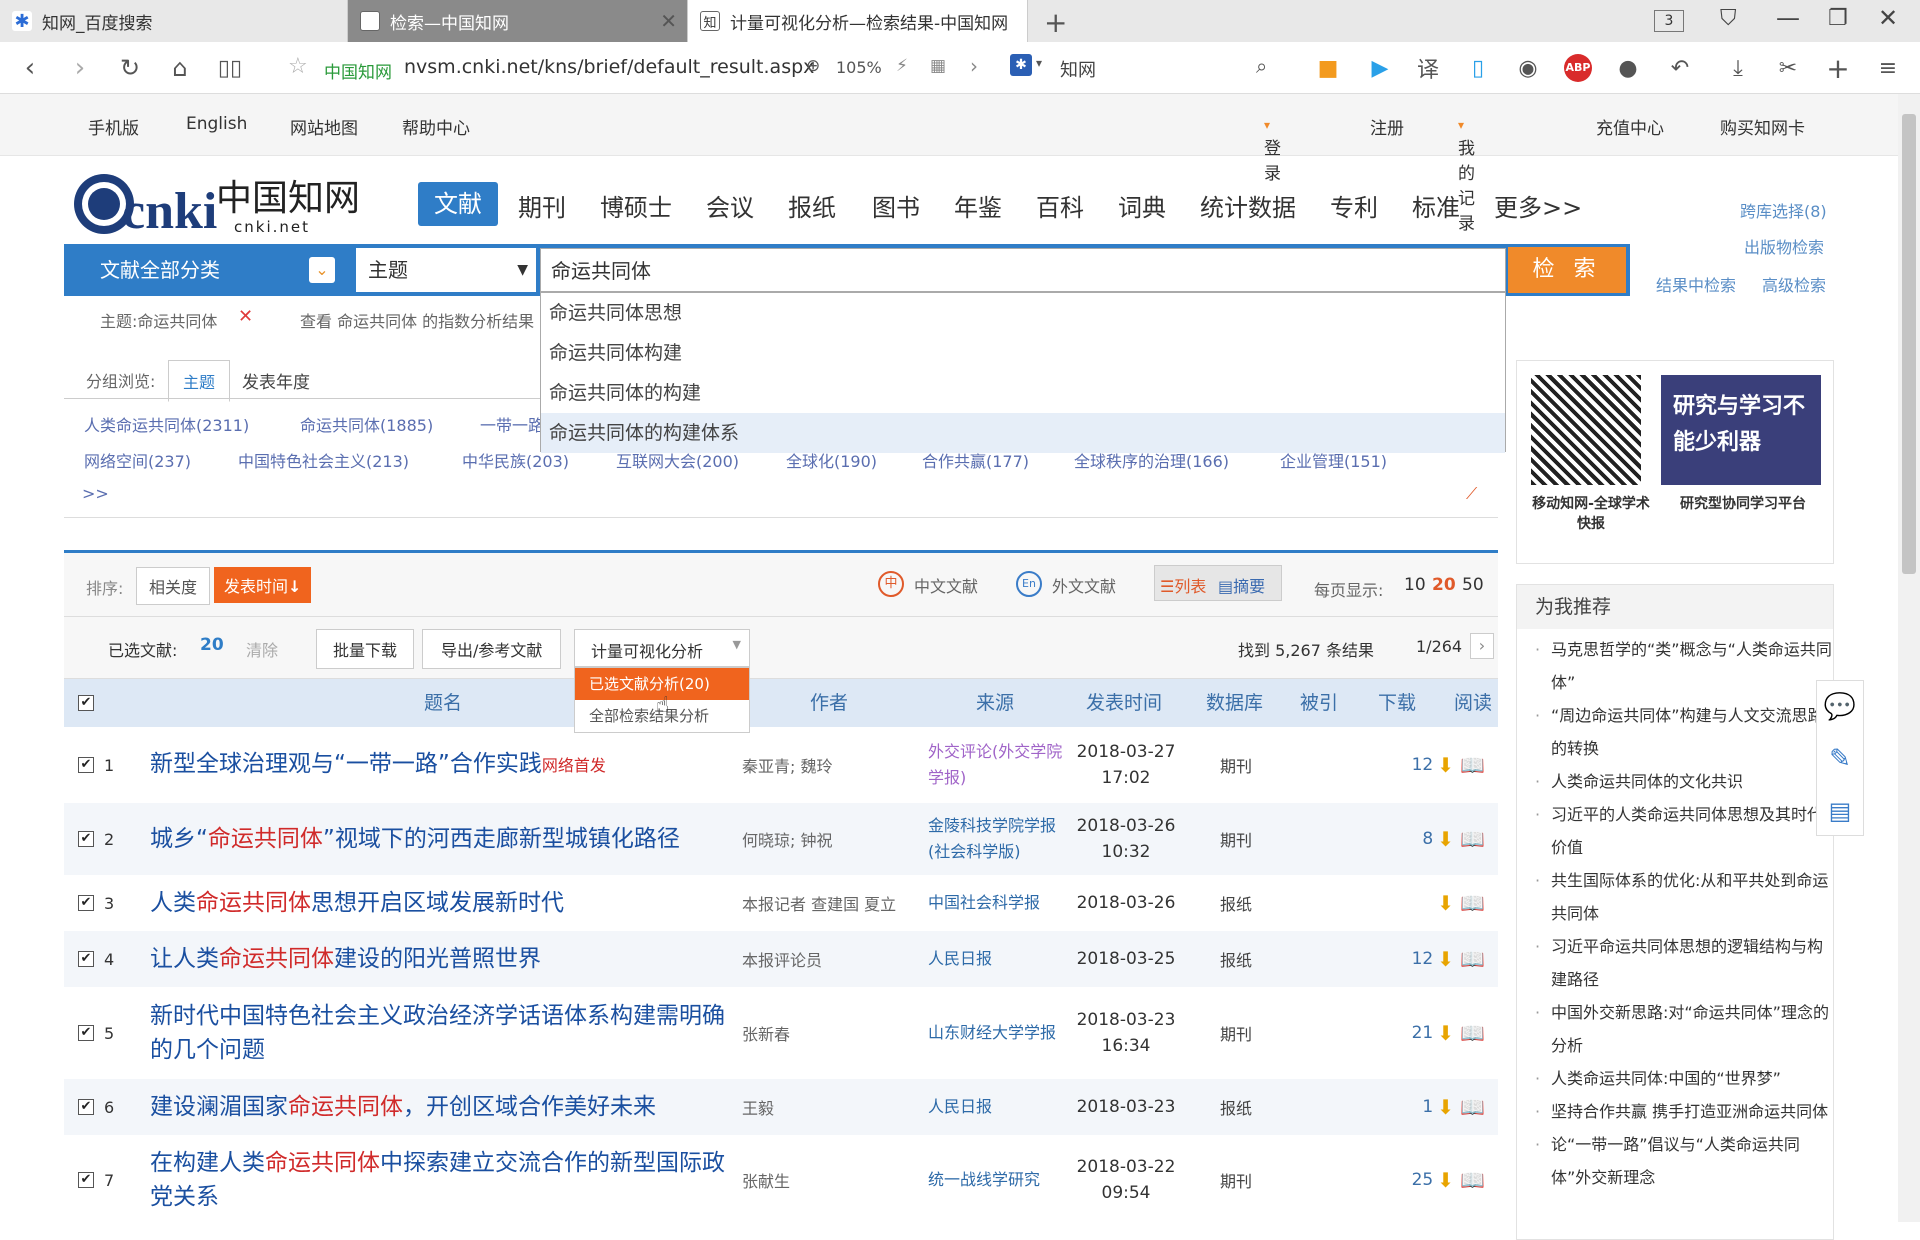  Describe the element at coordinates (1023, 270) in the screenshot. I see `search-input: 命运共同体` at that location.